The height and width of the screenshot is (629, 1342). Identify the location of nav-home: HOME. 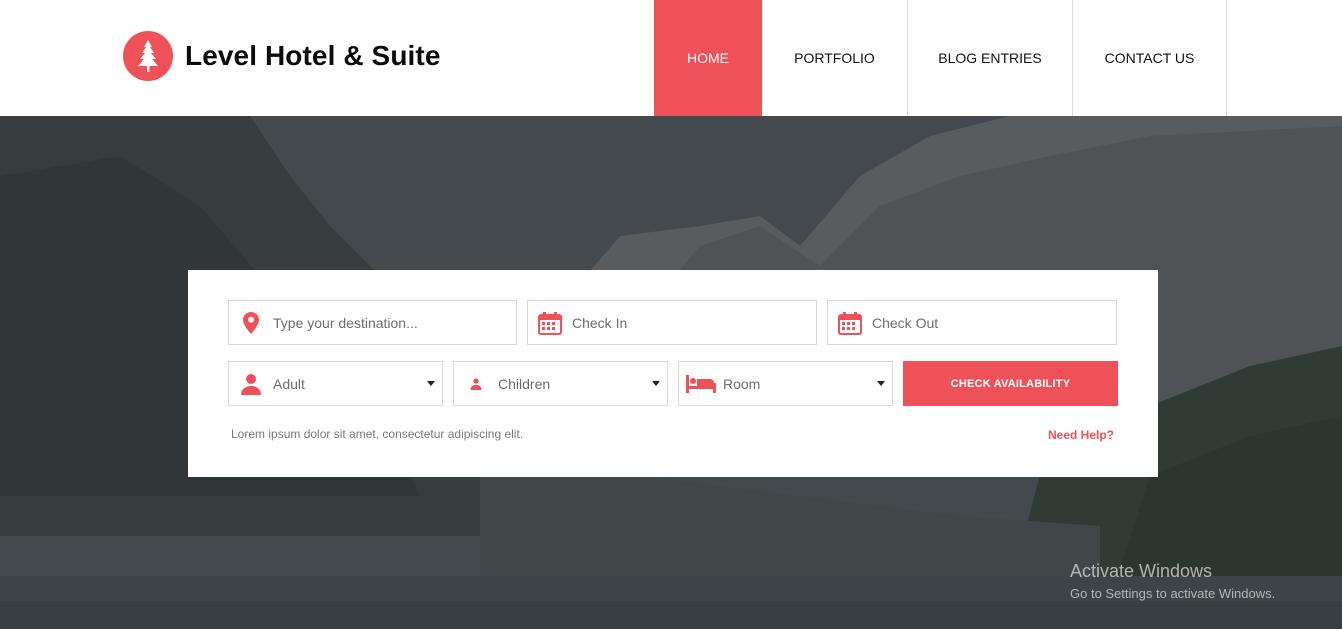
(708, 58).